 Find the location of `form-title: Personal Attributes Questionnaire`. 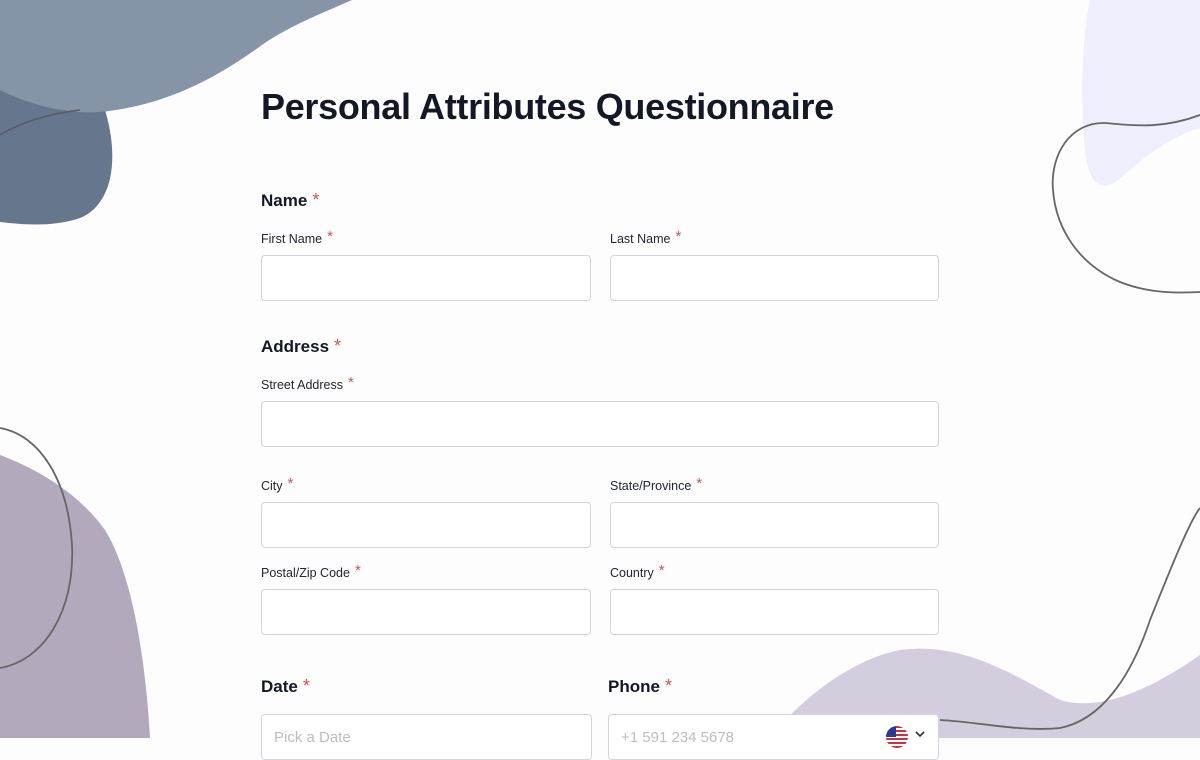

form-title: Personal Attributes Questionnaire is located at coordinates (547, 106).